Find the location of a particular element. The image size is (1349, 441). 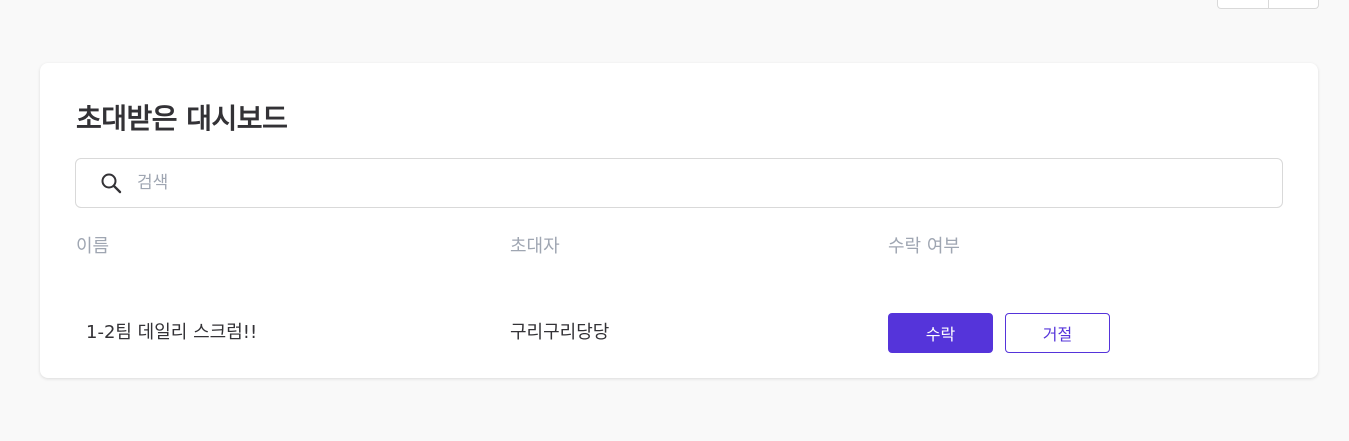

column-header-accept-status: 수락 여부 is located at coordinates (924, 246).